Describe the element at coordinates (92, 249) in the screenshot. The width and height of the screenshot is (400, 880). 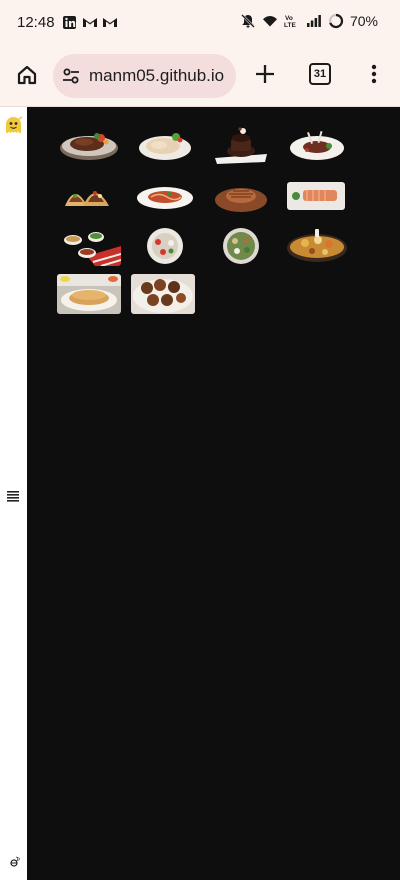
I see `appetizer-bowls-icon` at that location.